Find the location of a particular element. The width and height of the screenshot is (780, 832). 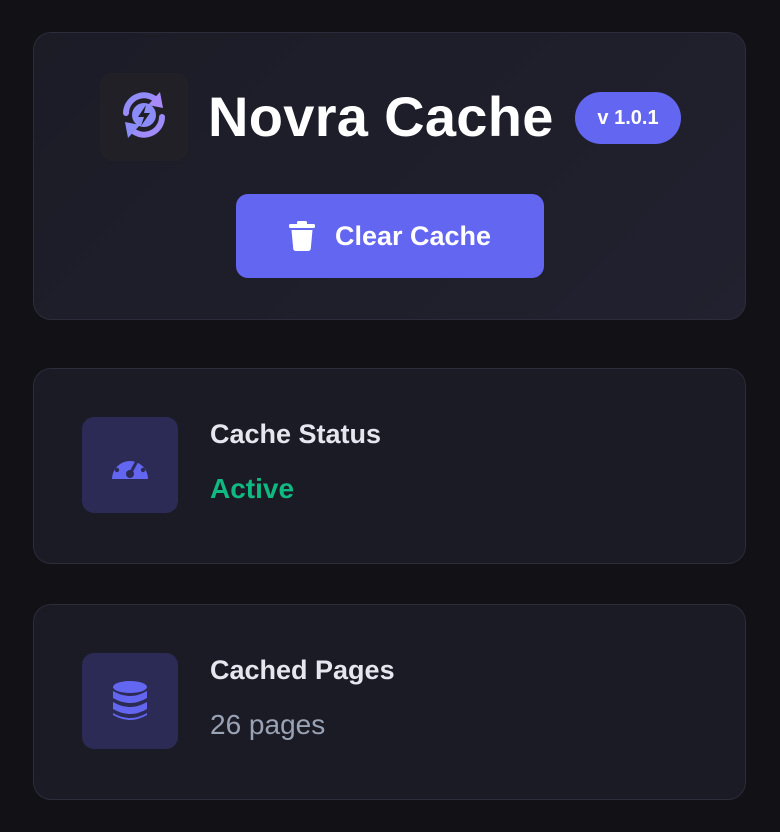

gauge-icon is located at coordinates (130, 465).